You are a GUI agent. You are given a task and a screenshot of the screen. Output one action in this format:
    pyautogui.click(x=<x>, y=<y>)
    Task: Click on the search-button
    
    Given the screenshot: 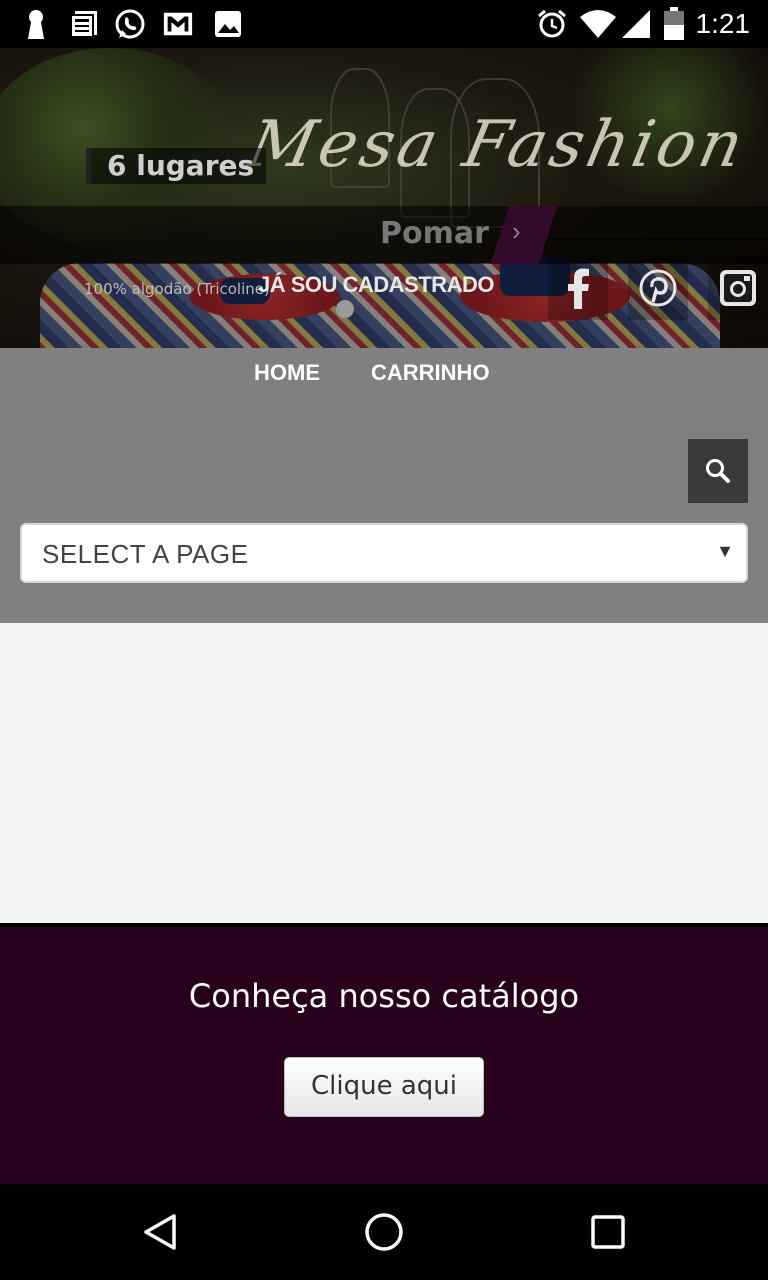 What is the action you would take?
    pyautogui.click(x=718, y=471)
    